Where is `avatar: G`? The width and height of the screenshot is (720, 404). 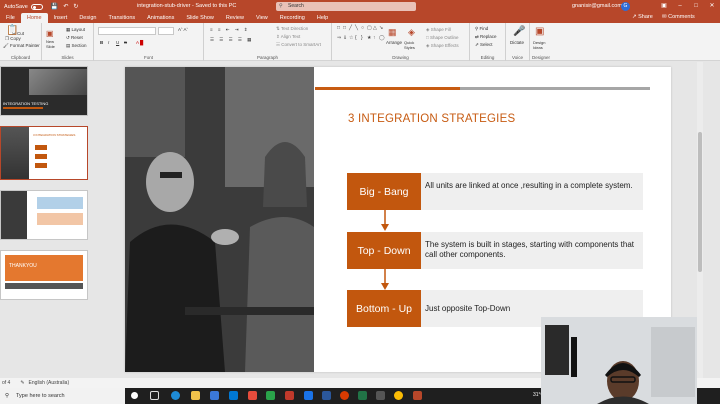 avatar: G is located at coordinates (625, 6).